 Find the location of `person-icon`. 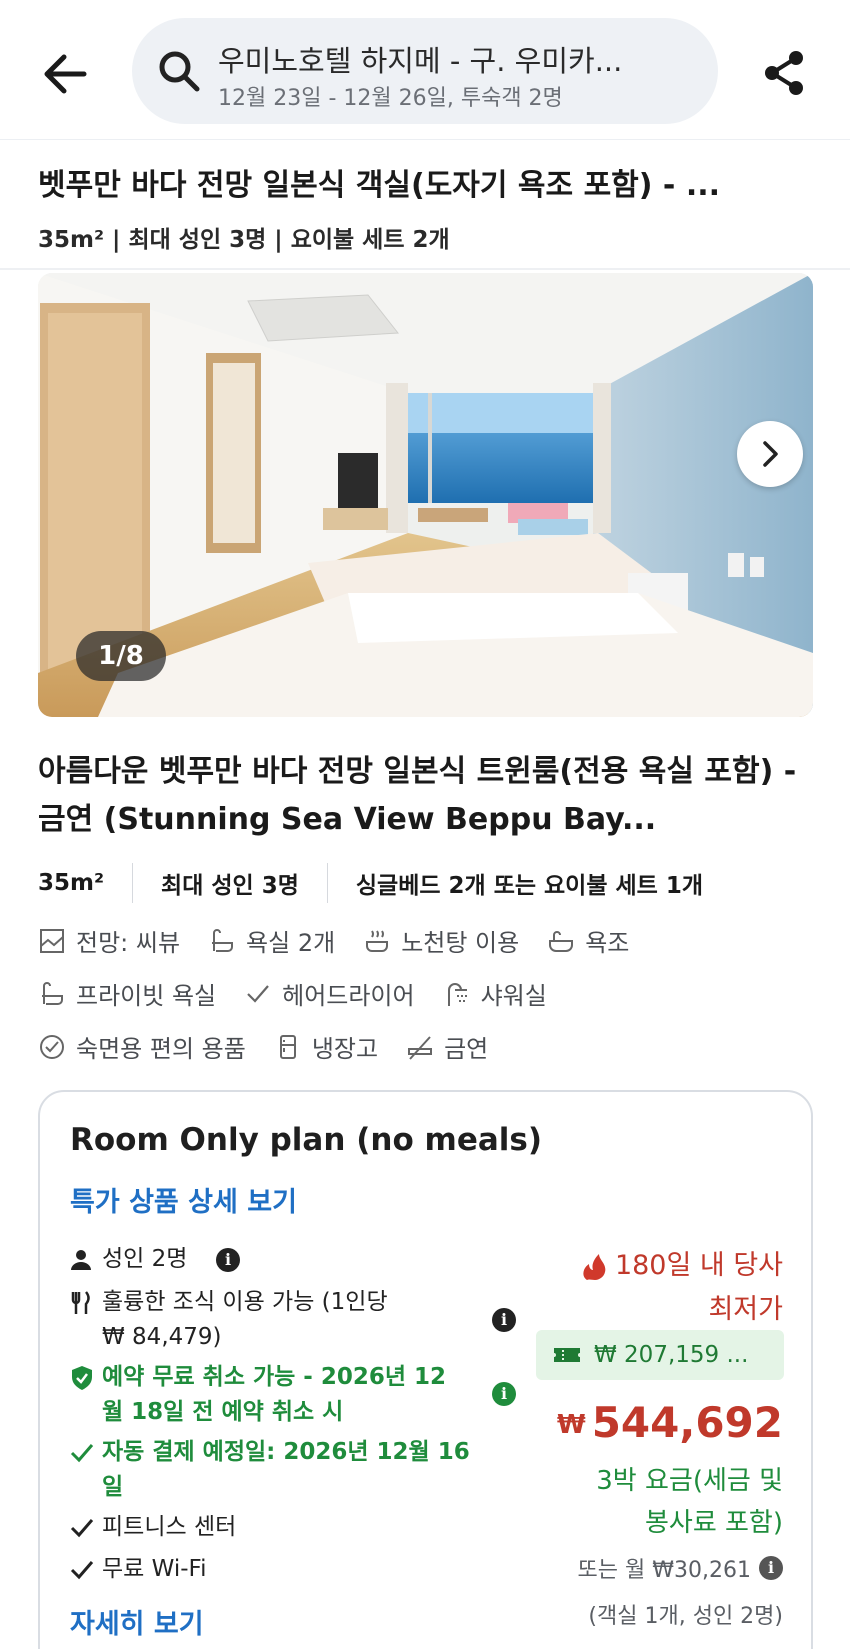

person-icon is located at coordinates (86, 1259).